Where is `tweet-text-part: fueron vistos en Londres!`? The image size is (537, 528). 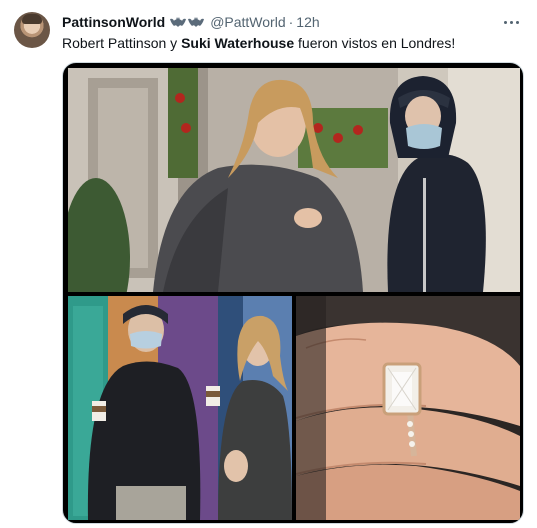
tweet-text-part: fueron vistos en Londres! is located at coordinates (375, 43).